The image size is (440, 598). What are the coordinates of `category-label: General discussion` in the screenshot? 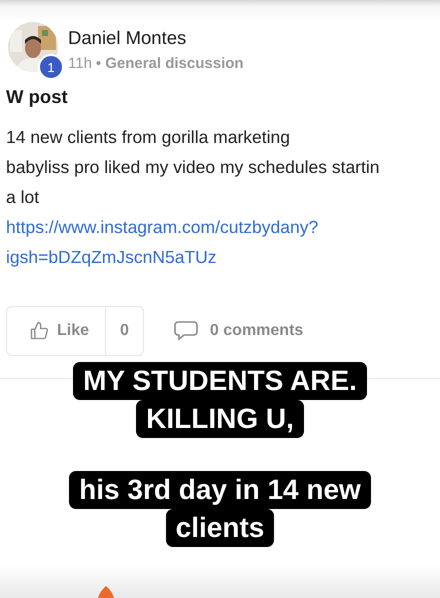 It's located at (174, 63).